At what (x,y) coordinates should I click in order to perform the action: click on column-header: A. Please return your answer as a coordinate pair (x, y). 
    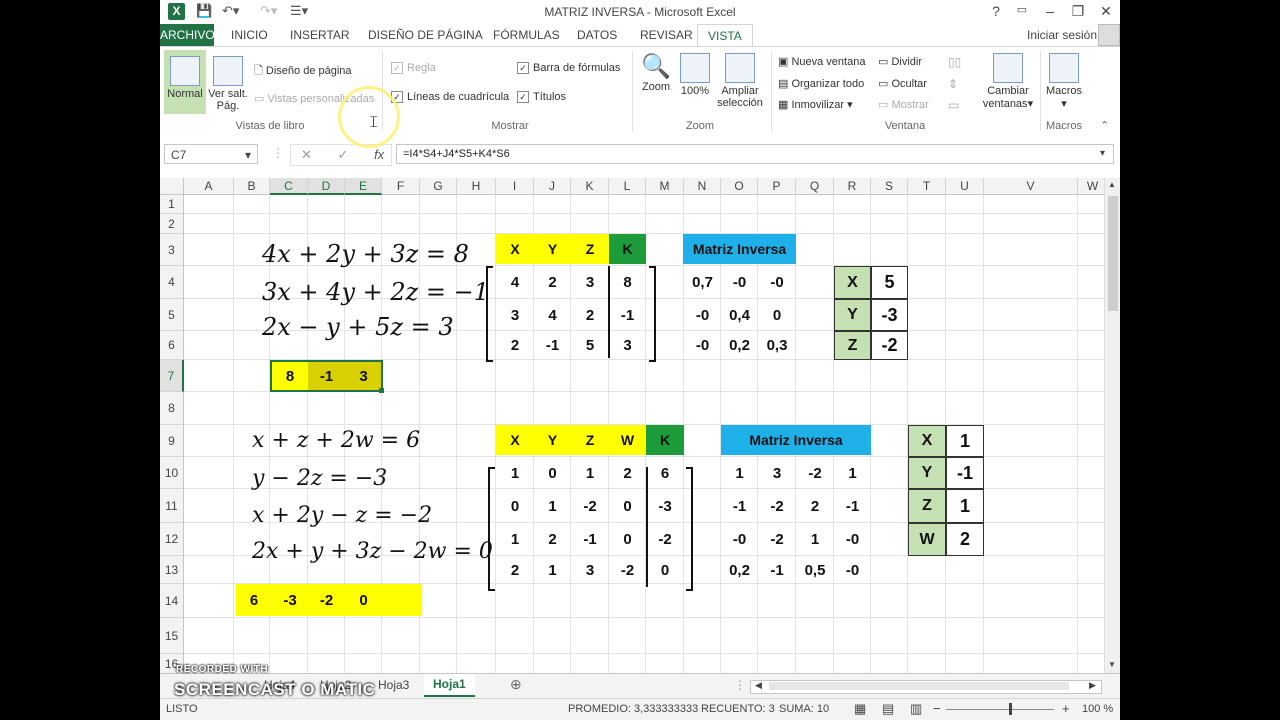
    Looking at the image, I should click on (209, 186).